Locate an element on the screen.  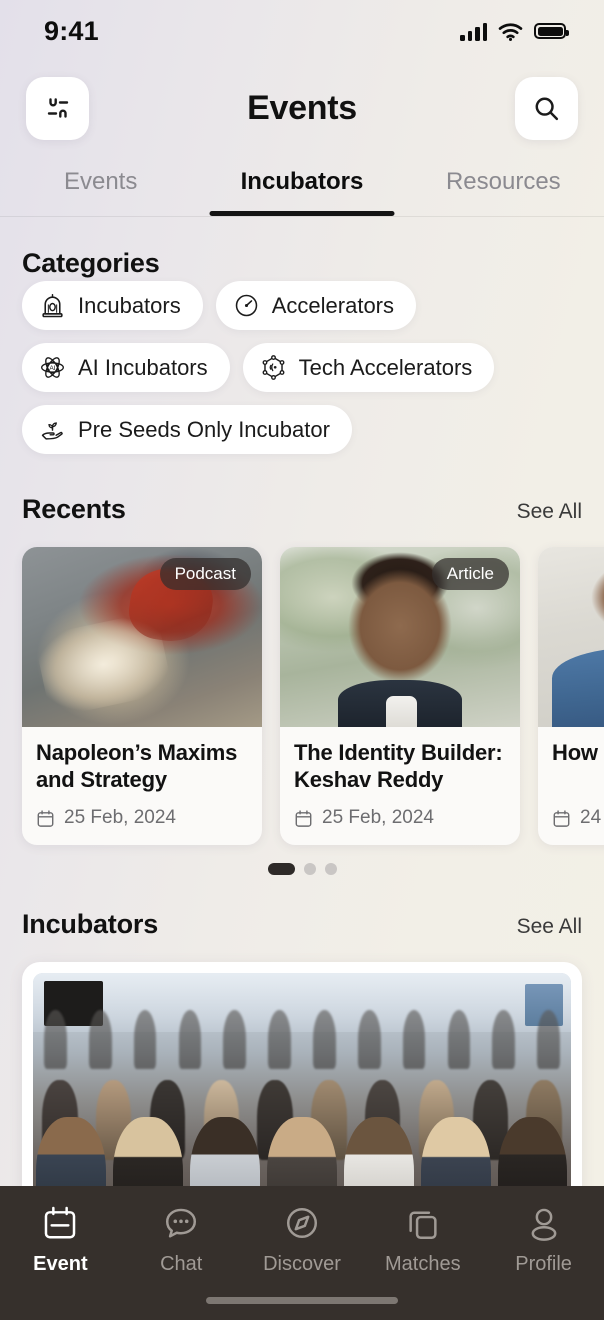
nav-item-discover: Discover is located at coordinates (302, 1240).